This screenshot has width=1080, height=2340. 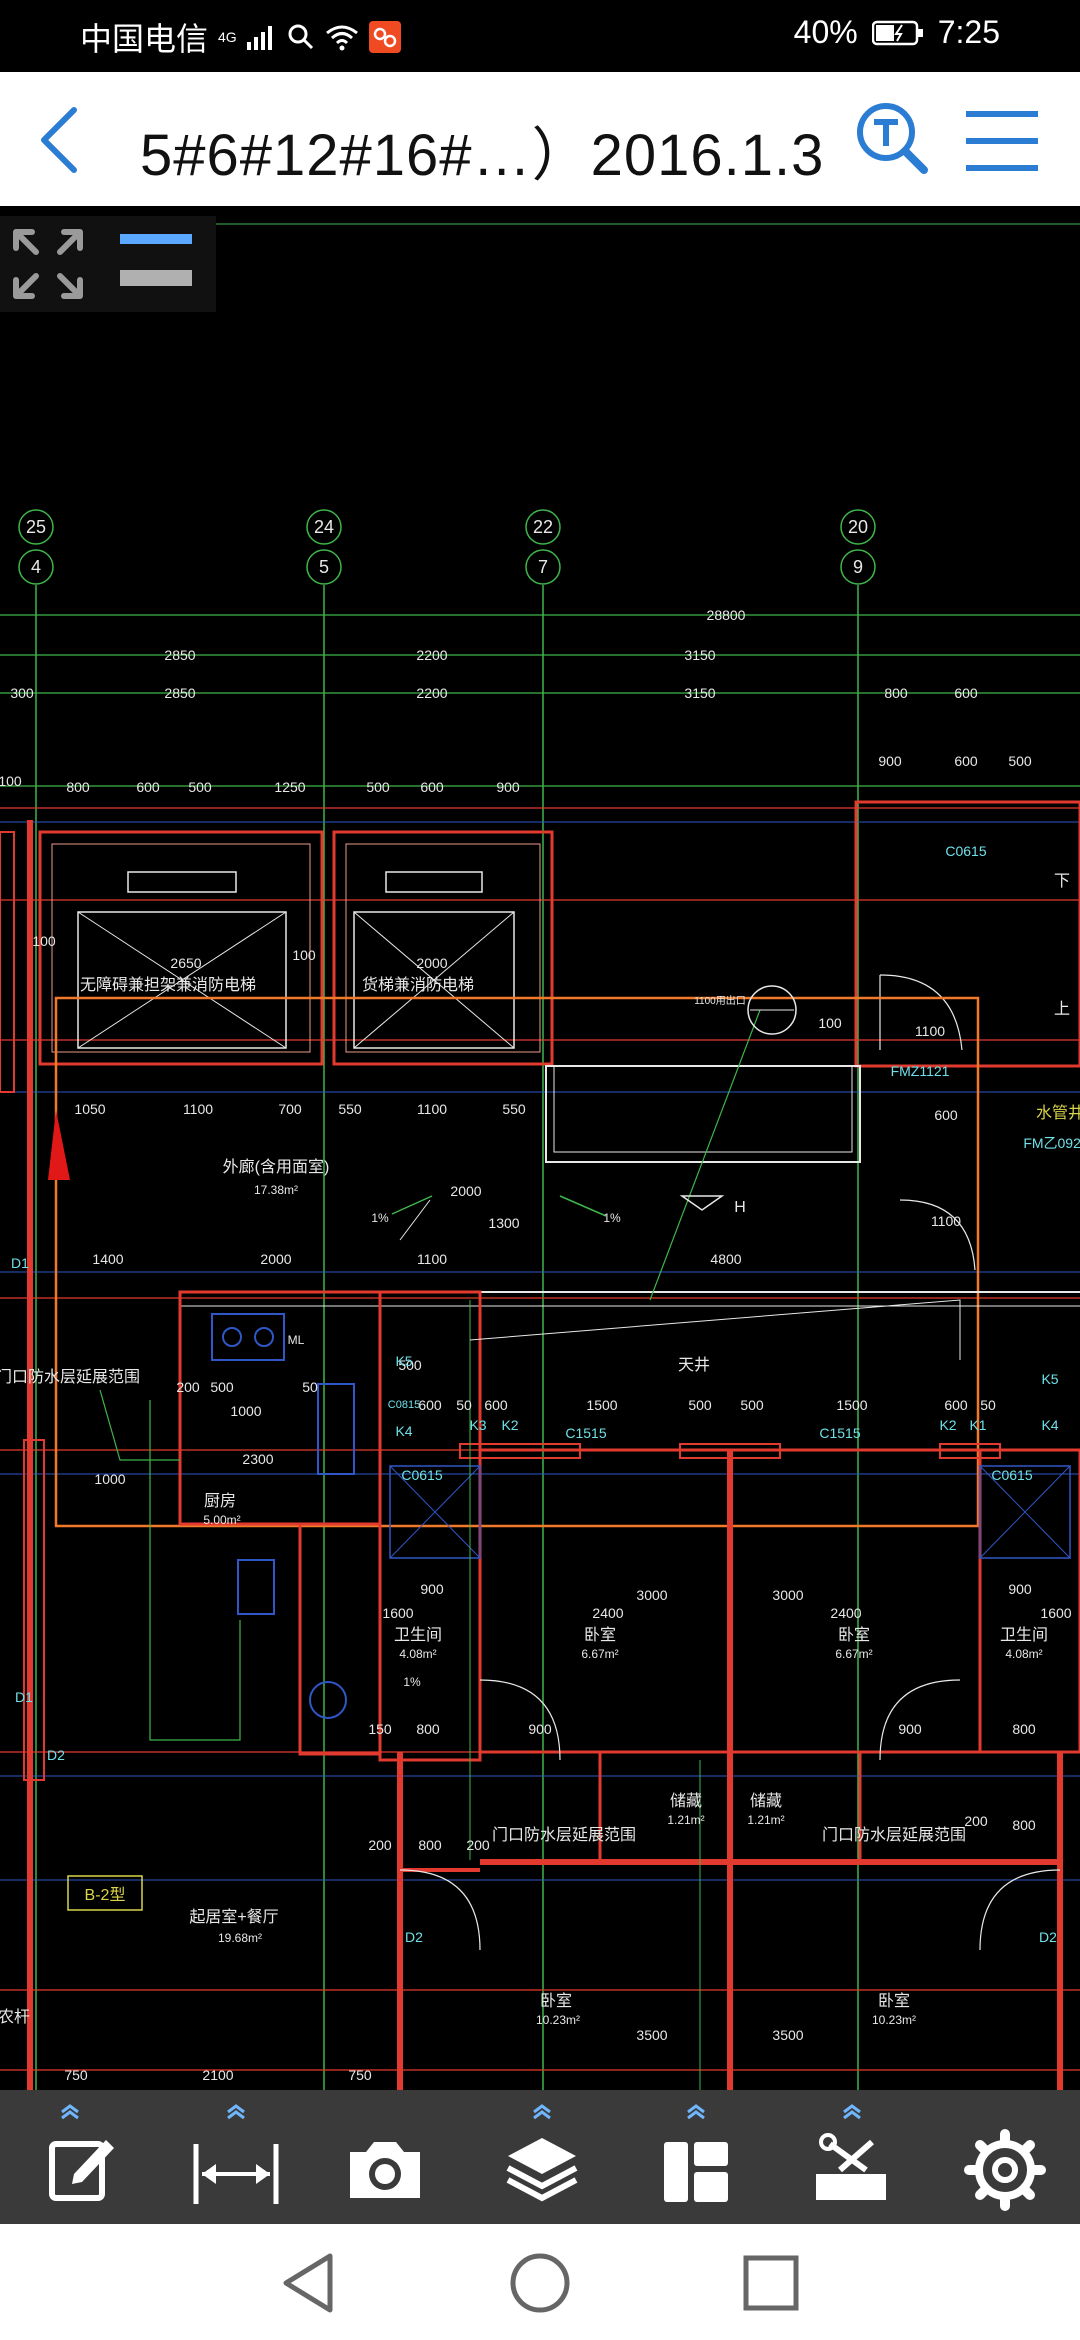 What do you see at coordinates (324, 527) in the screenshot?
I see `axis-label: 24` at bounding box center [324, 527].